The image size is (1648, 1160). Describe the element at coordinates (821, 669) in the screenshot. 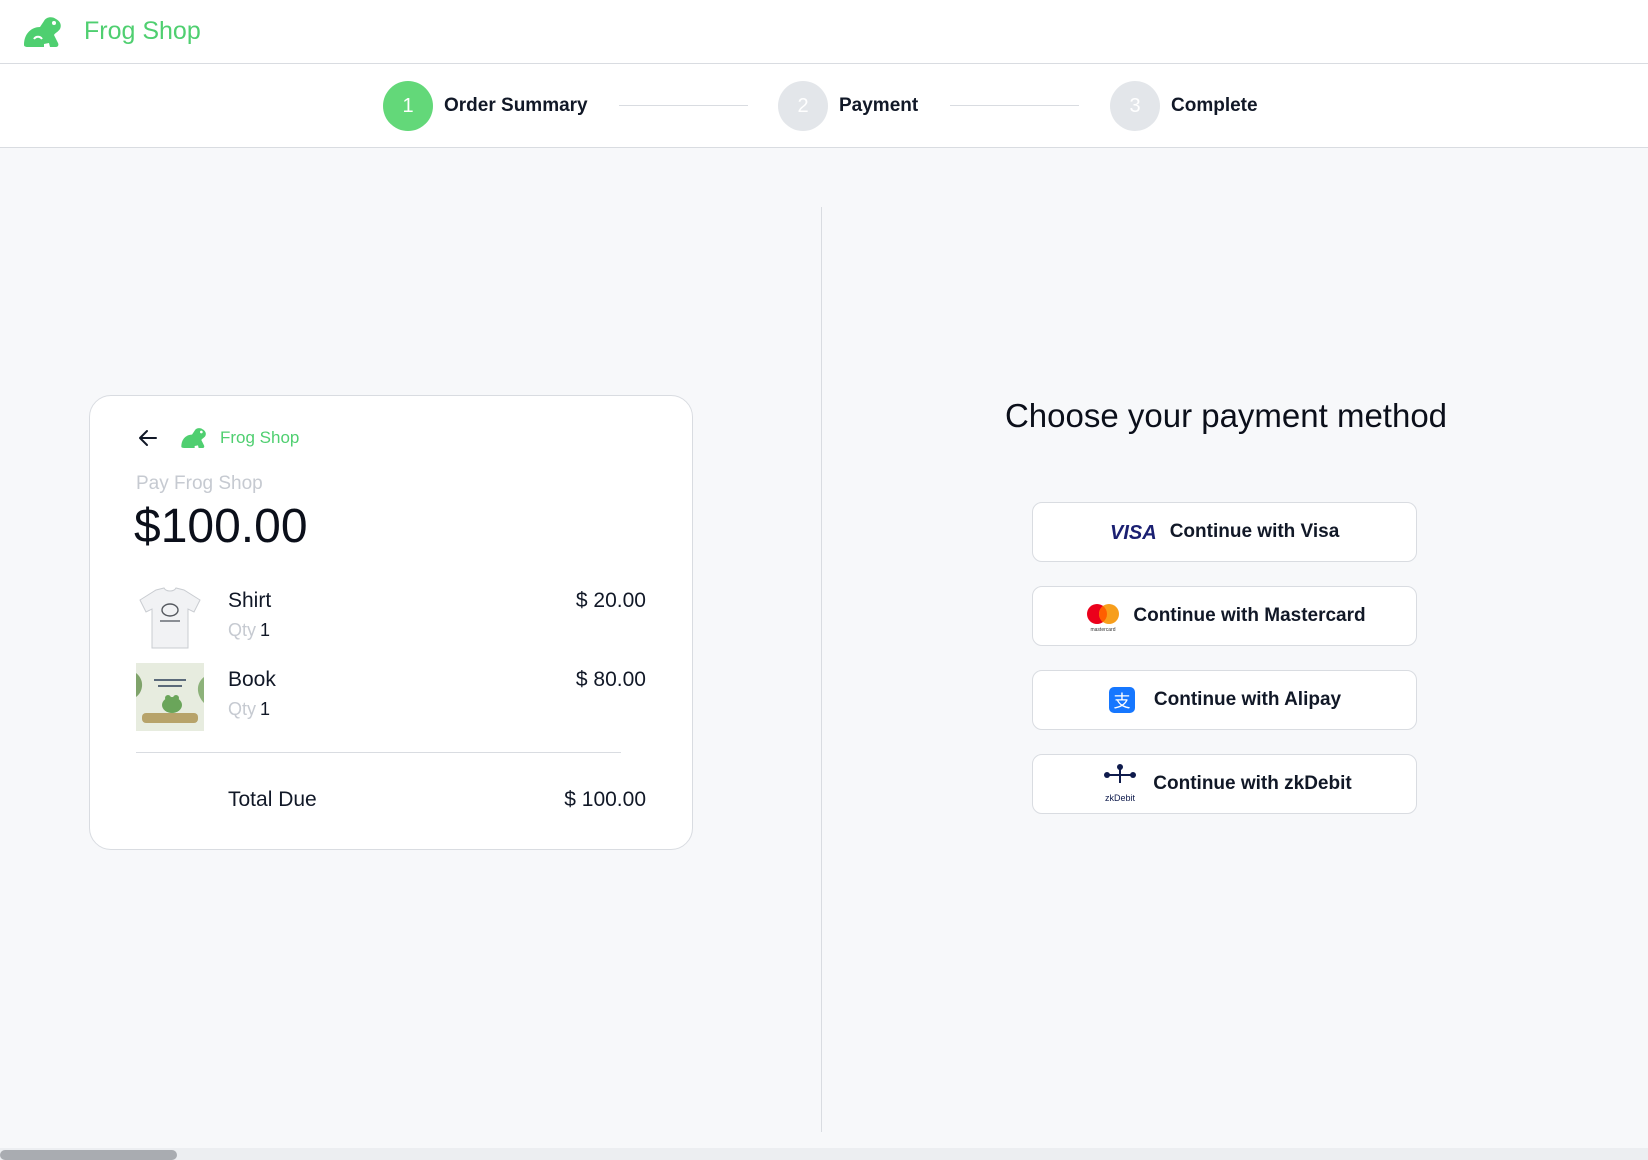

I see `panel-divider` at that location.